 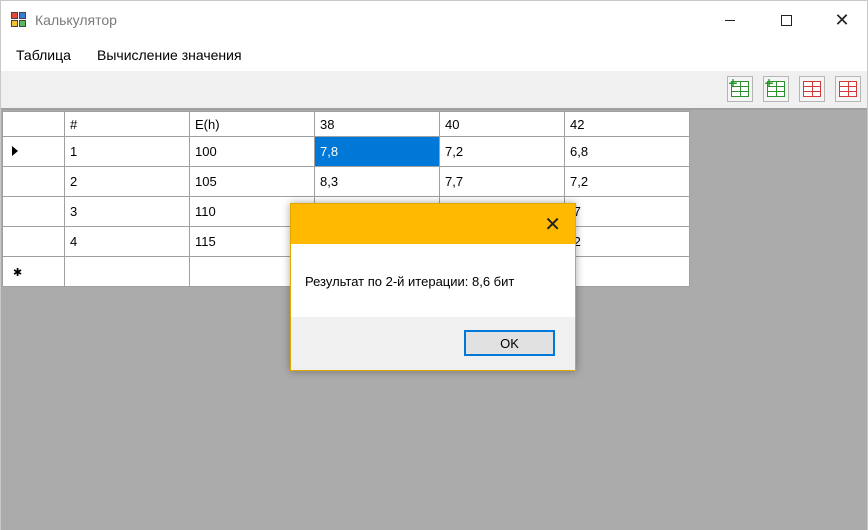 I want to click on grid-cell: 1, so click(x=127, y=151).